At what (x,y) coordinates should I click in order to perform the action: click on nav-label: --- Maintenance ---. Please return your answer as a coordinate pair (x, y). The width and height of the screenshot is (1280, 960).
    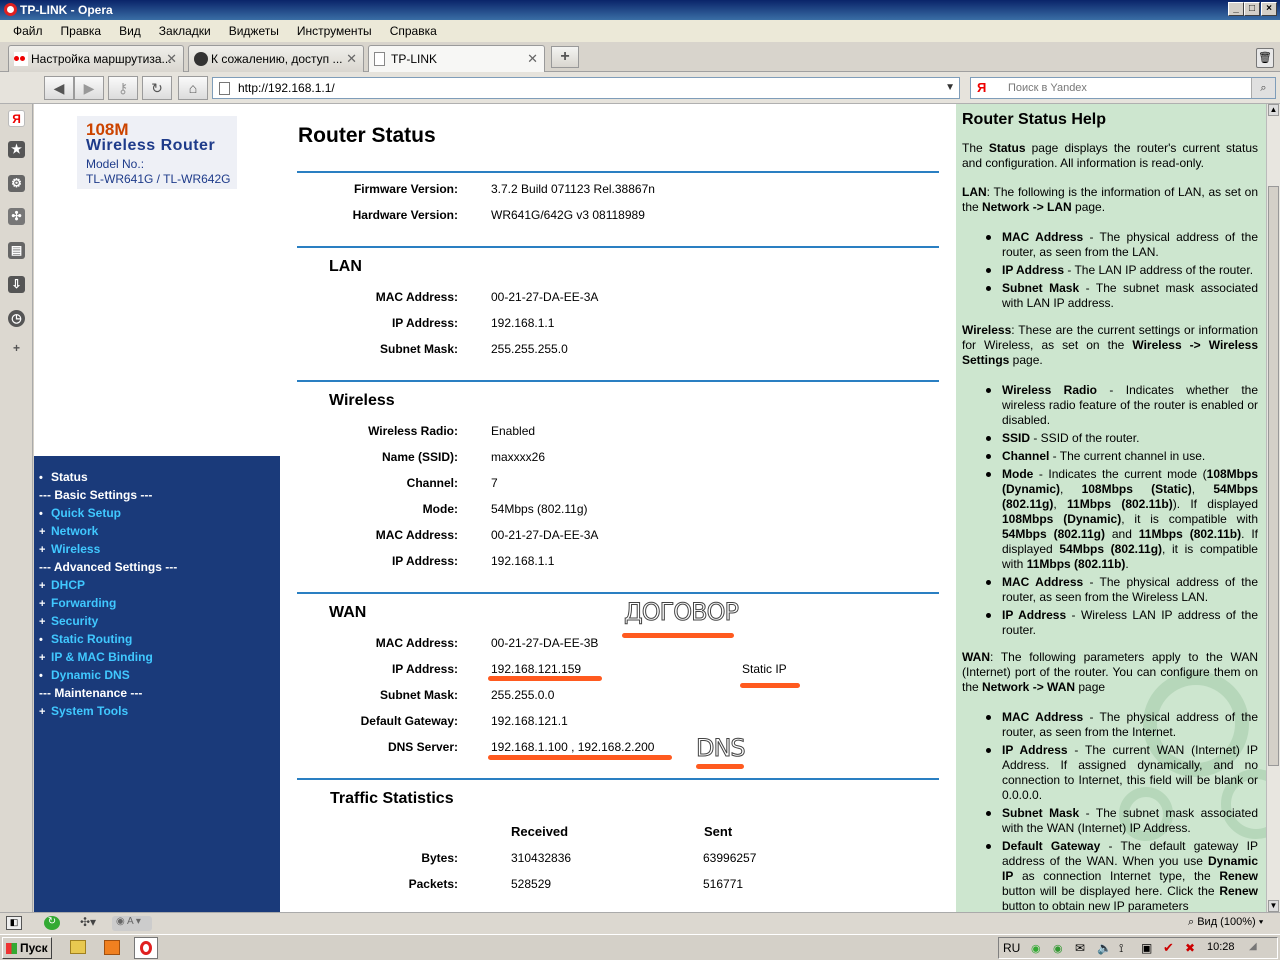
    Looking at the image, I should click on (91, 693).